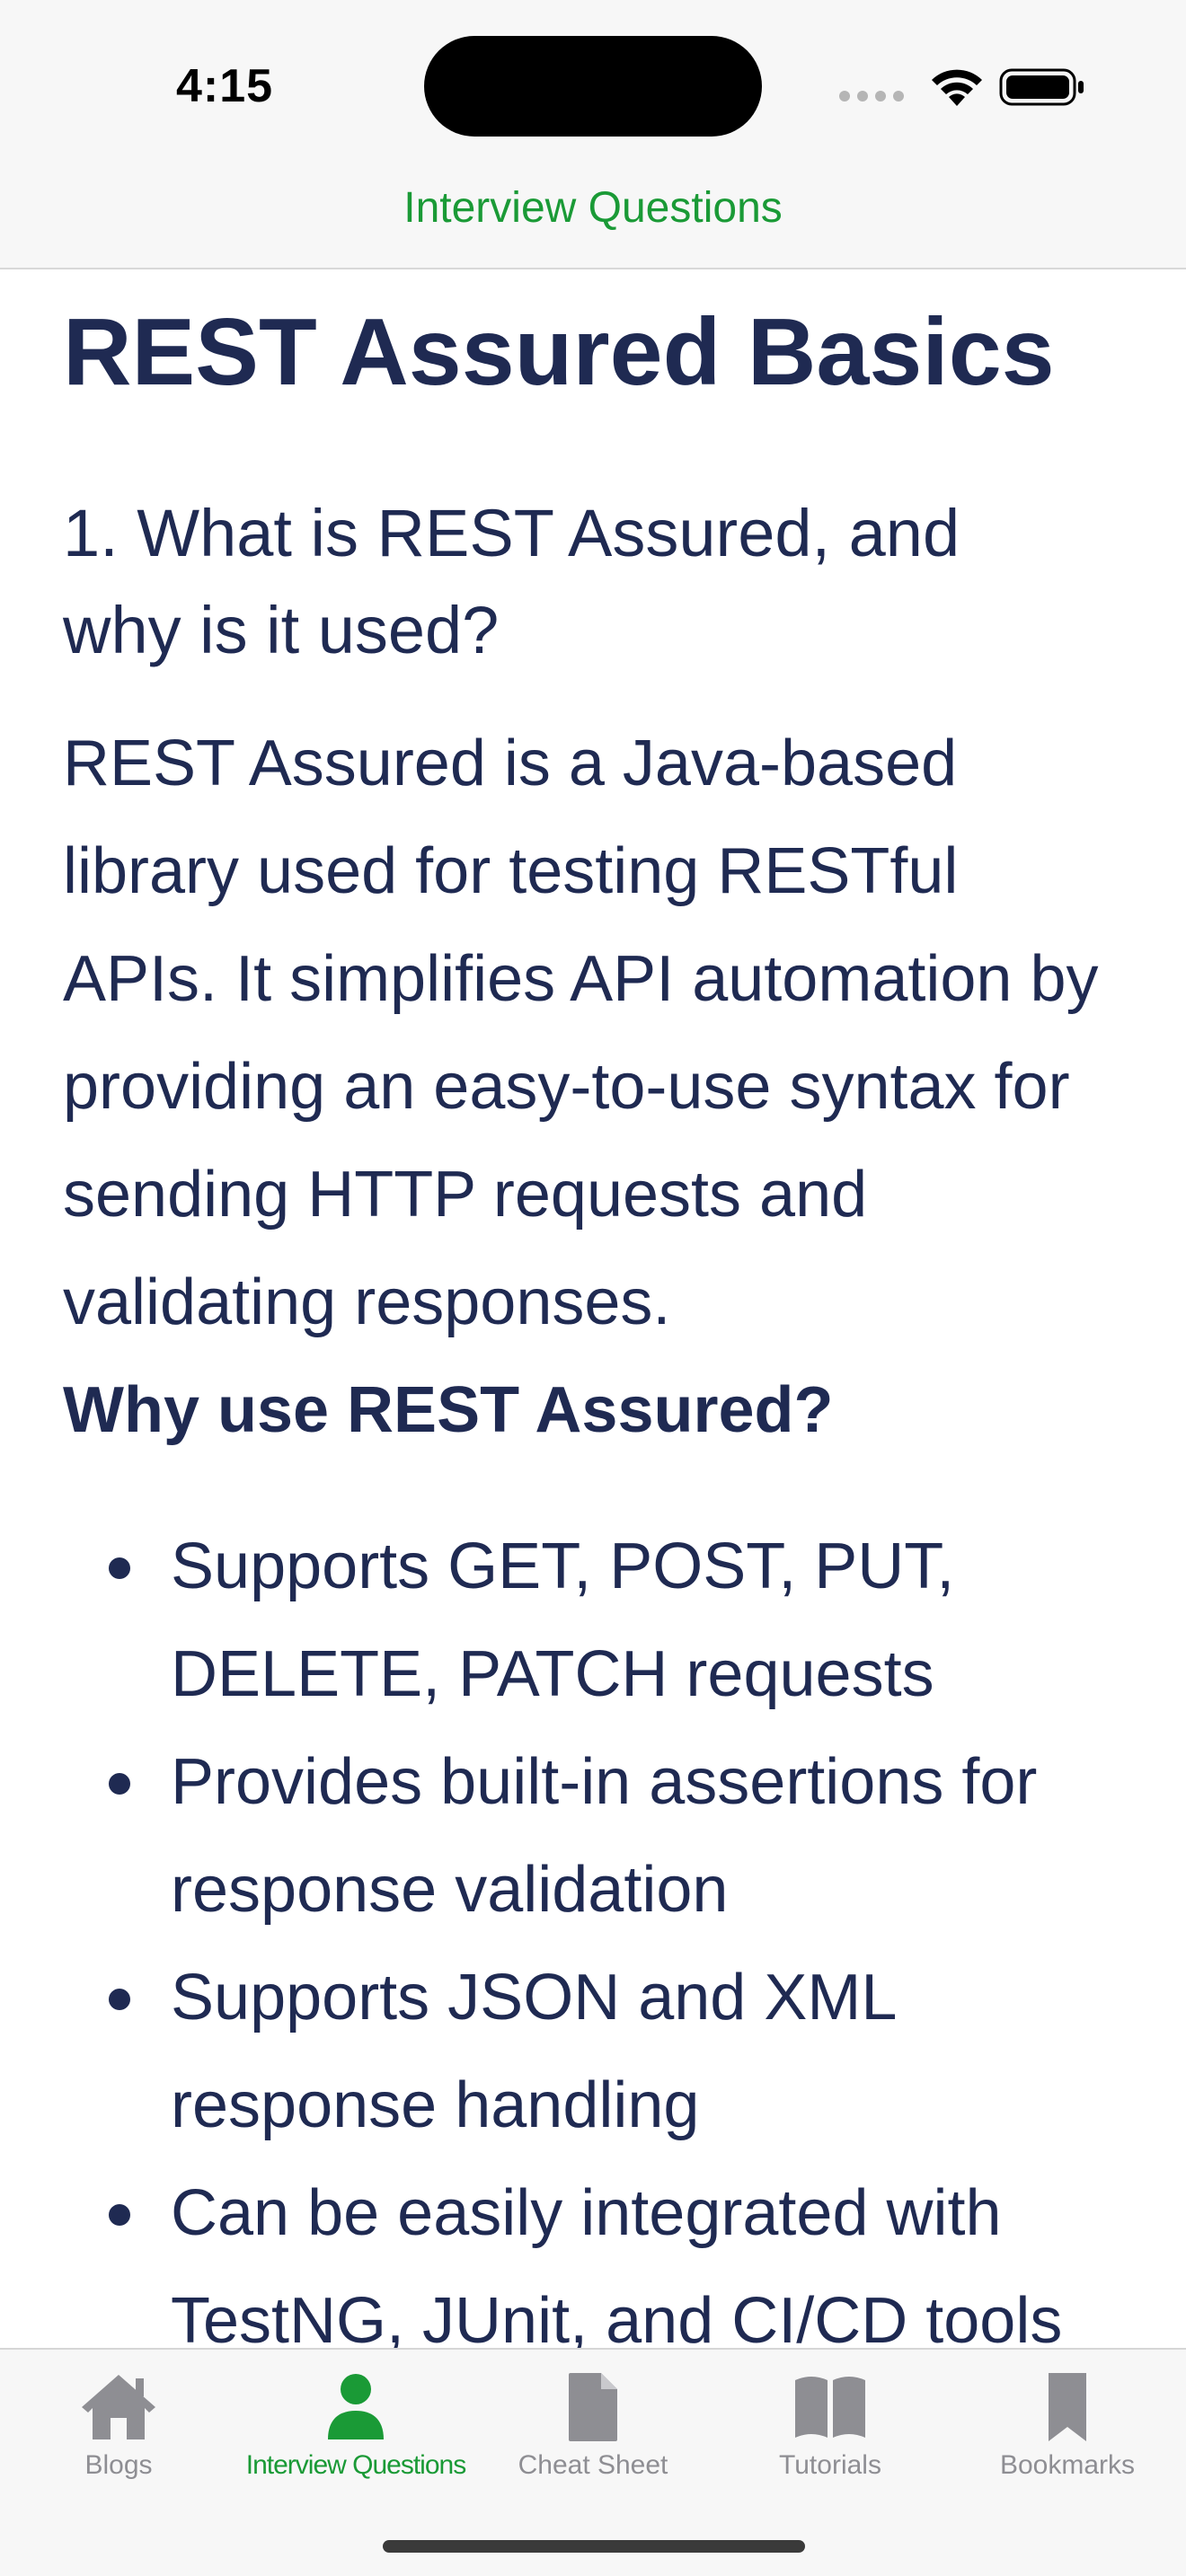  I want to click on book-icon, so click(830, 2407).